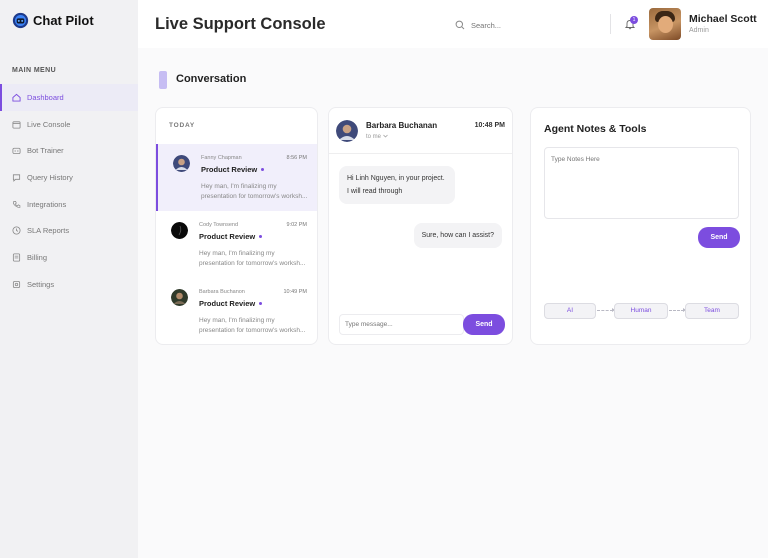 This screenshot has height=558, width=768. Describe the element at coordinates (634, 20) in the screenshot. I see `notification-badge: 1` at that location.